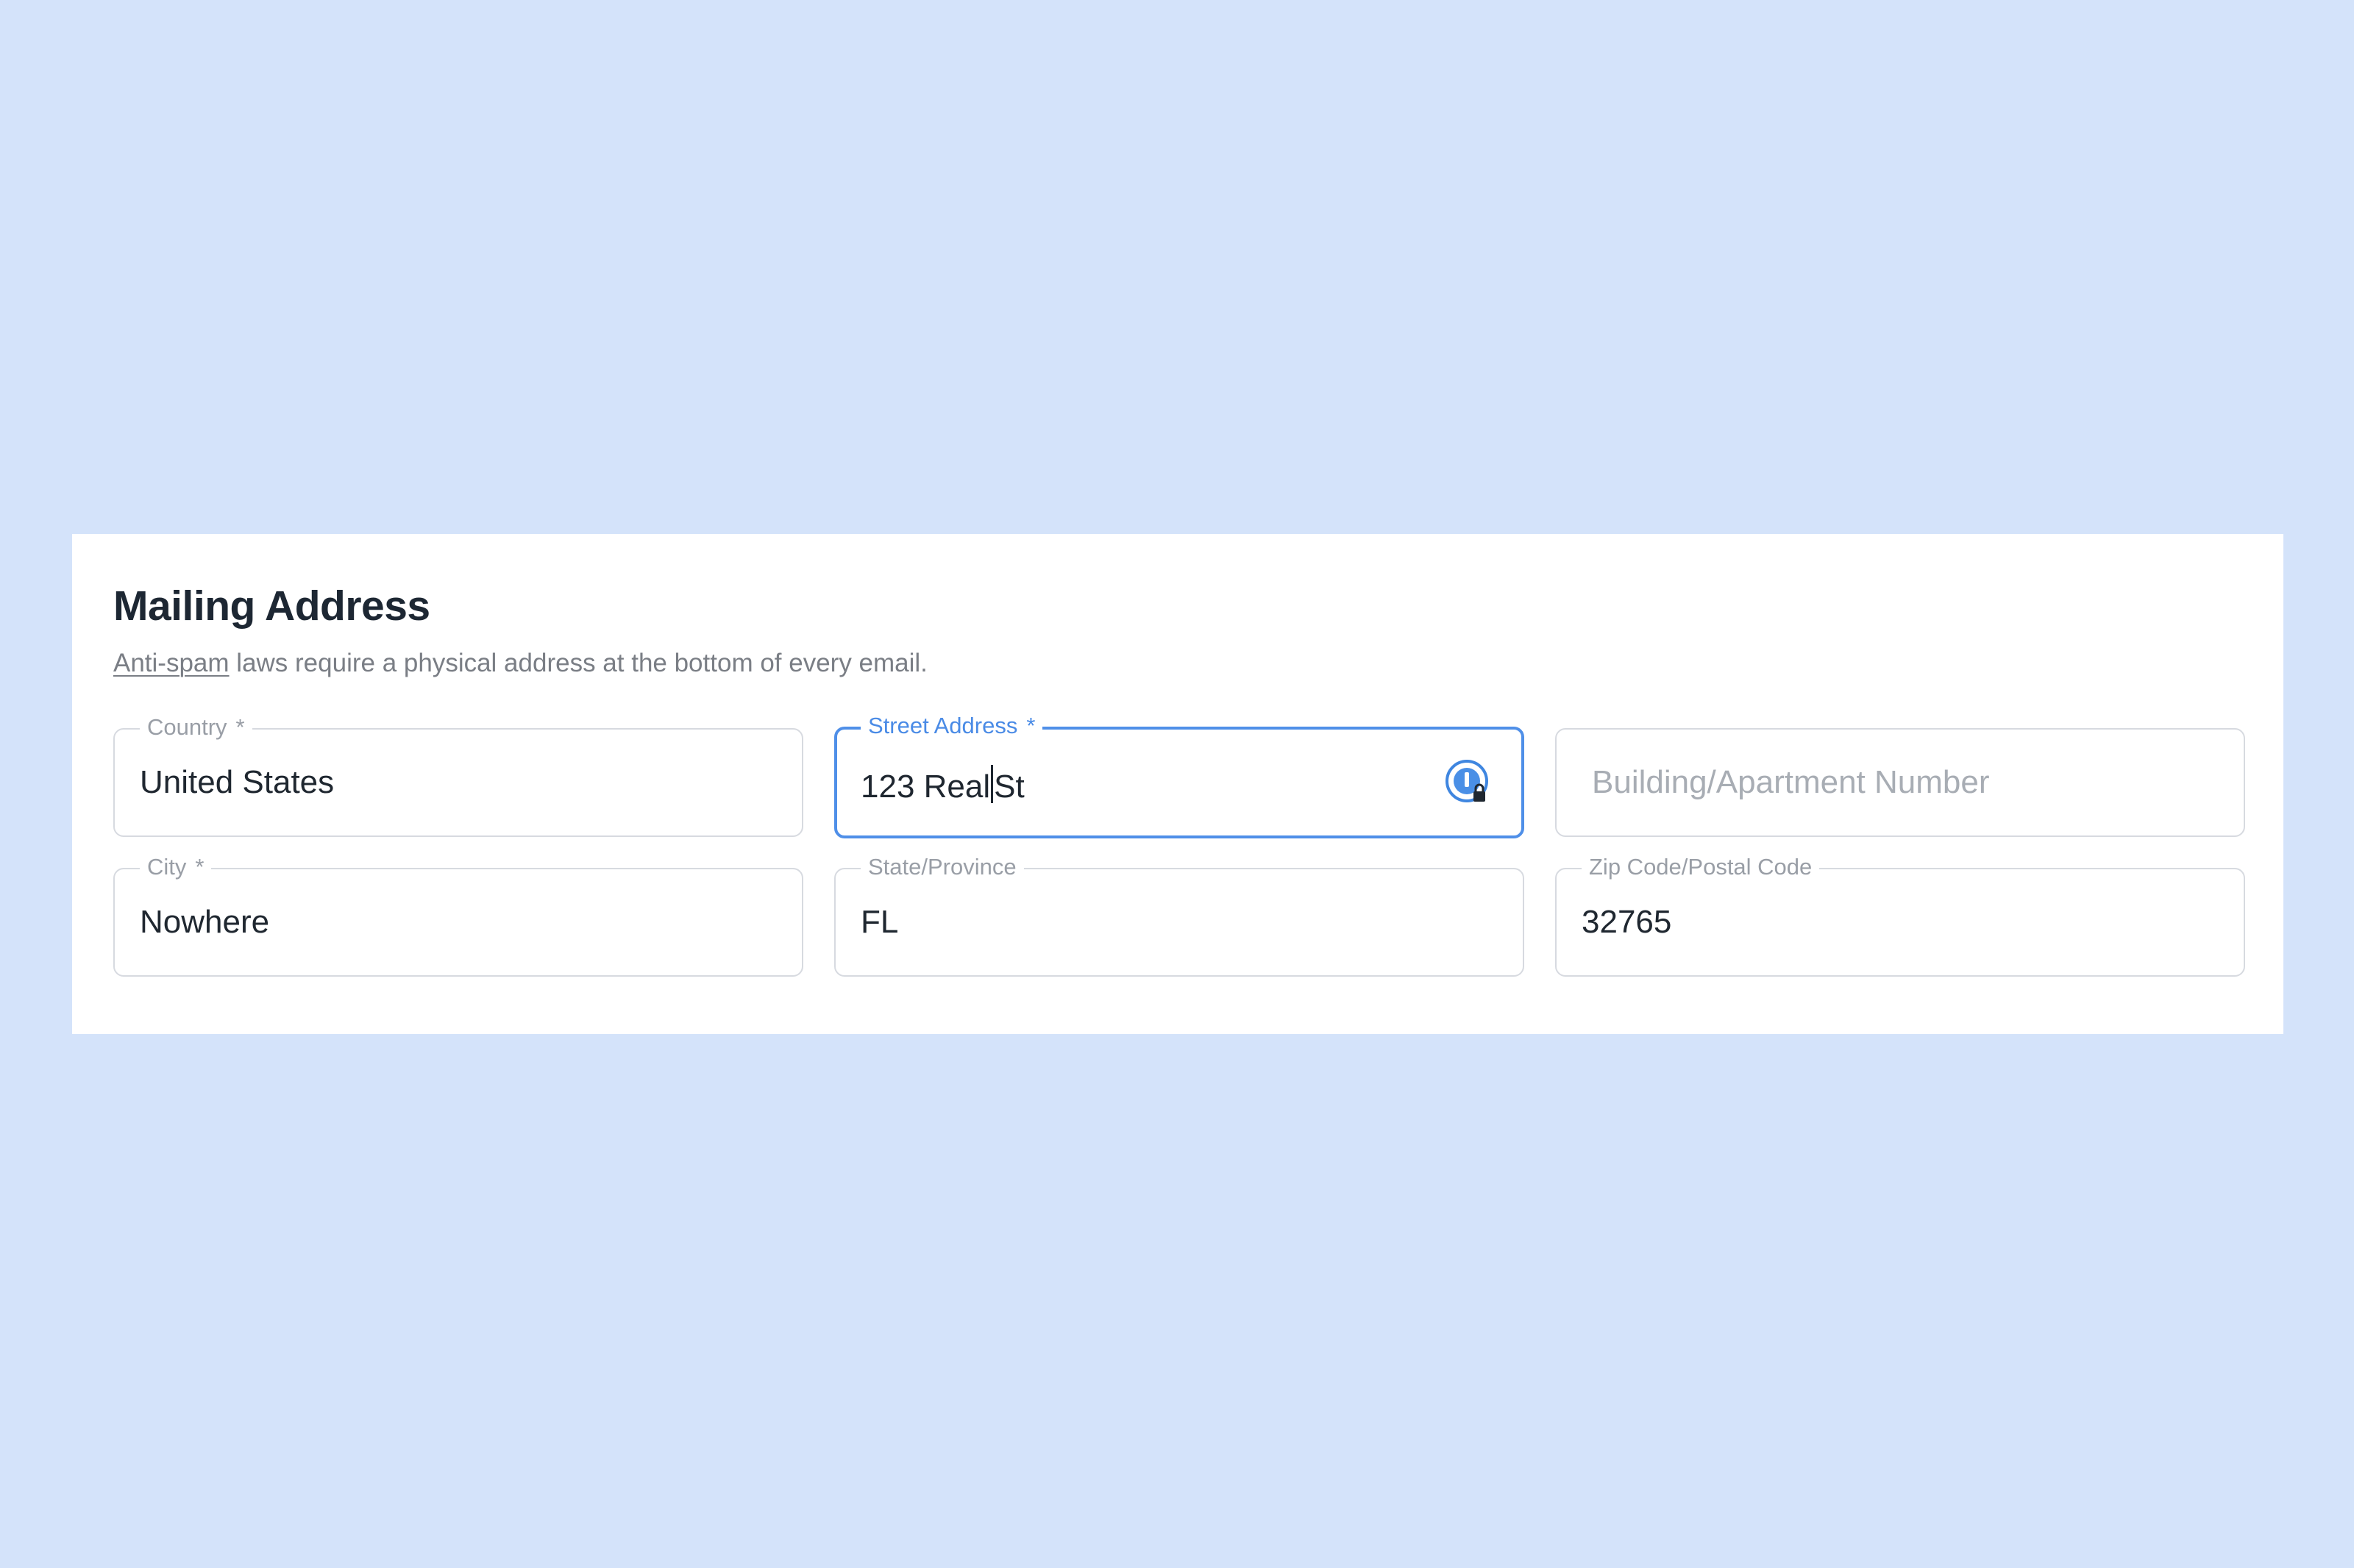  What do you see at coordinates (1900, 916) in the screenshot?
I see `zip-postal-code-field: Zip Code/Postal Code 32765` at bounding box center [1900, 916].